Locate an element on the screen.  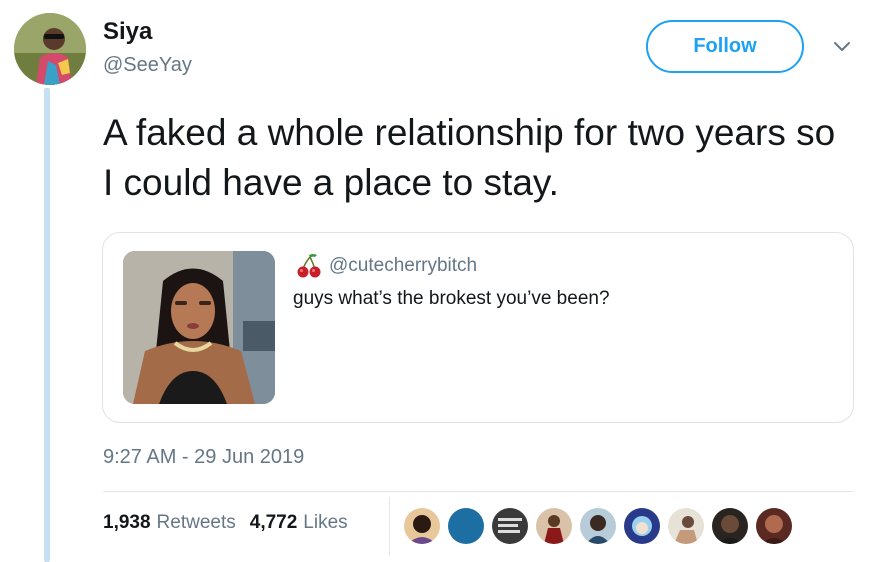
tweet-timestamp: 9:27 AM - 29 Jun 2019 is located at coordinates (203, 457).